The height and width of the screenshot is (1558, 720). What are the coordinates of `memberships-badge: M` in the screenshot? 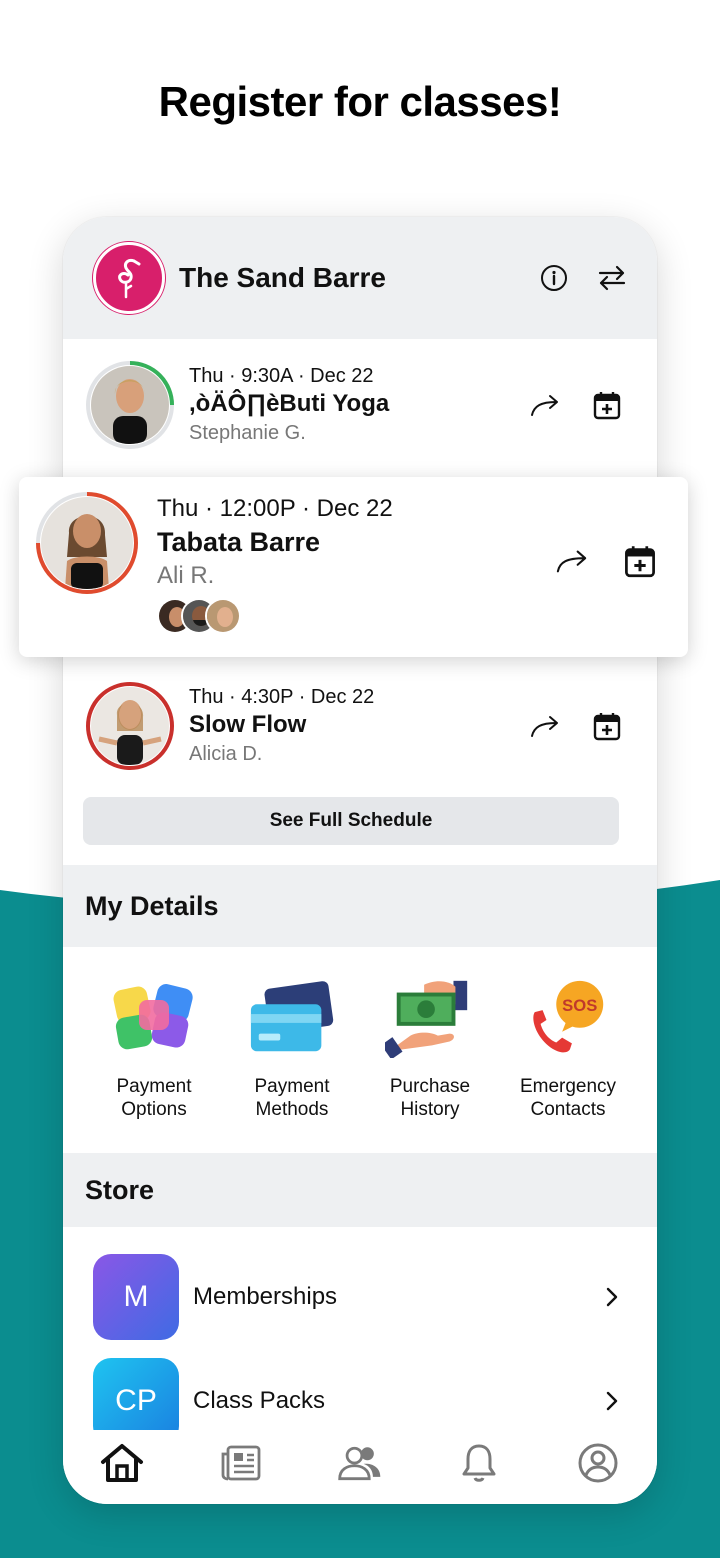 It's located at (136, 1297).